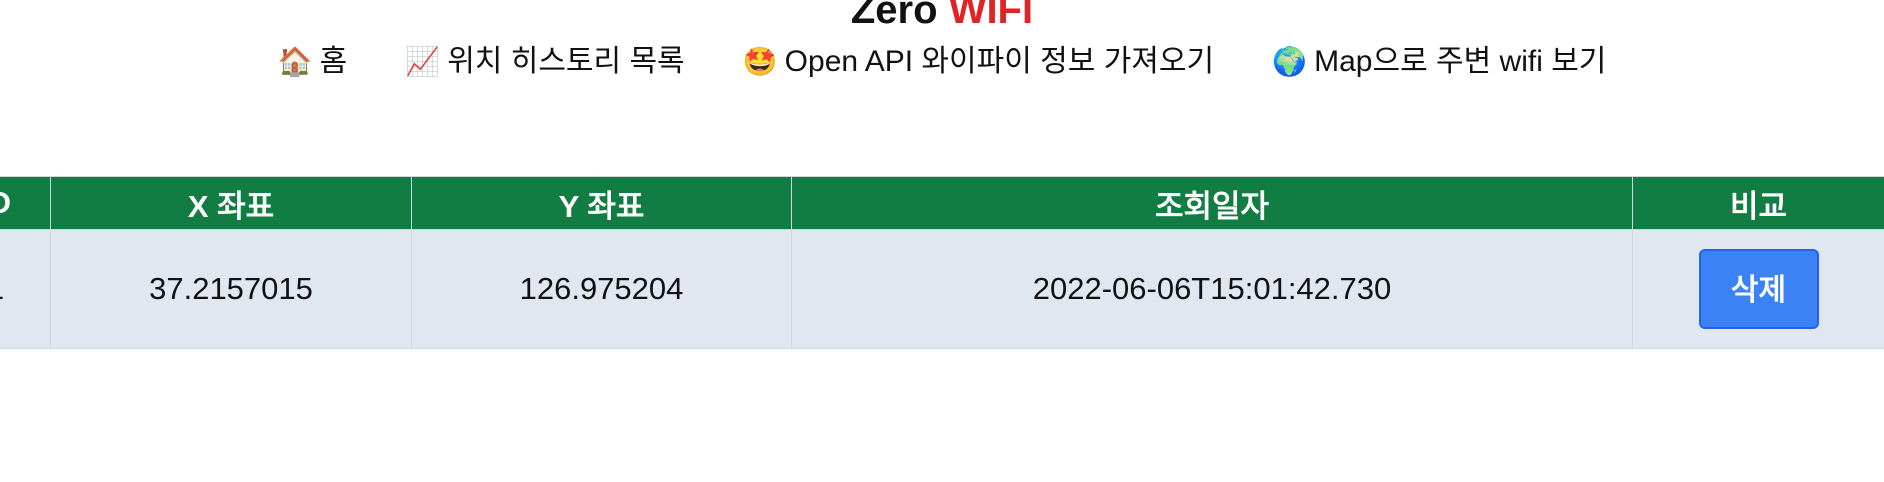  Describe the element at coordinates (231, 289) in the screenshot. I see `cell-x: 37.2157015` at that location.